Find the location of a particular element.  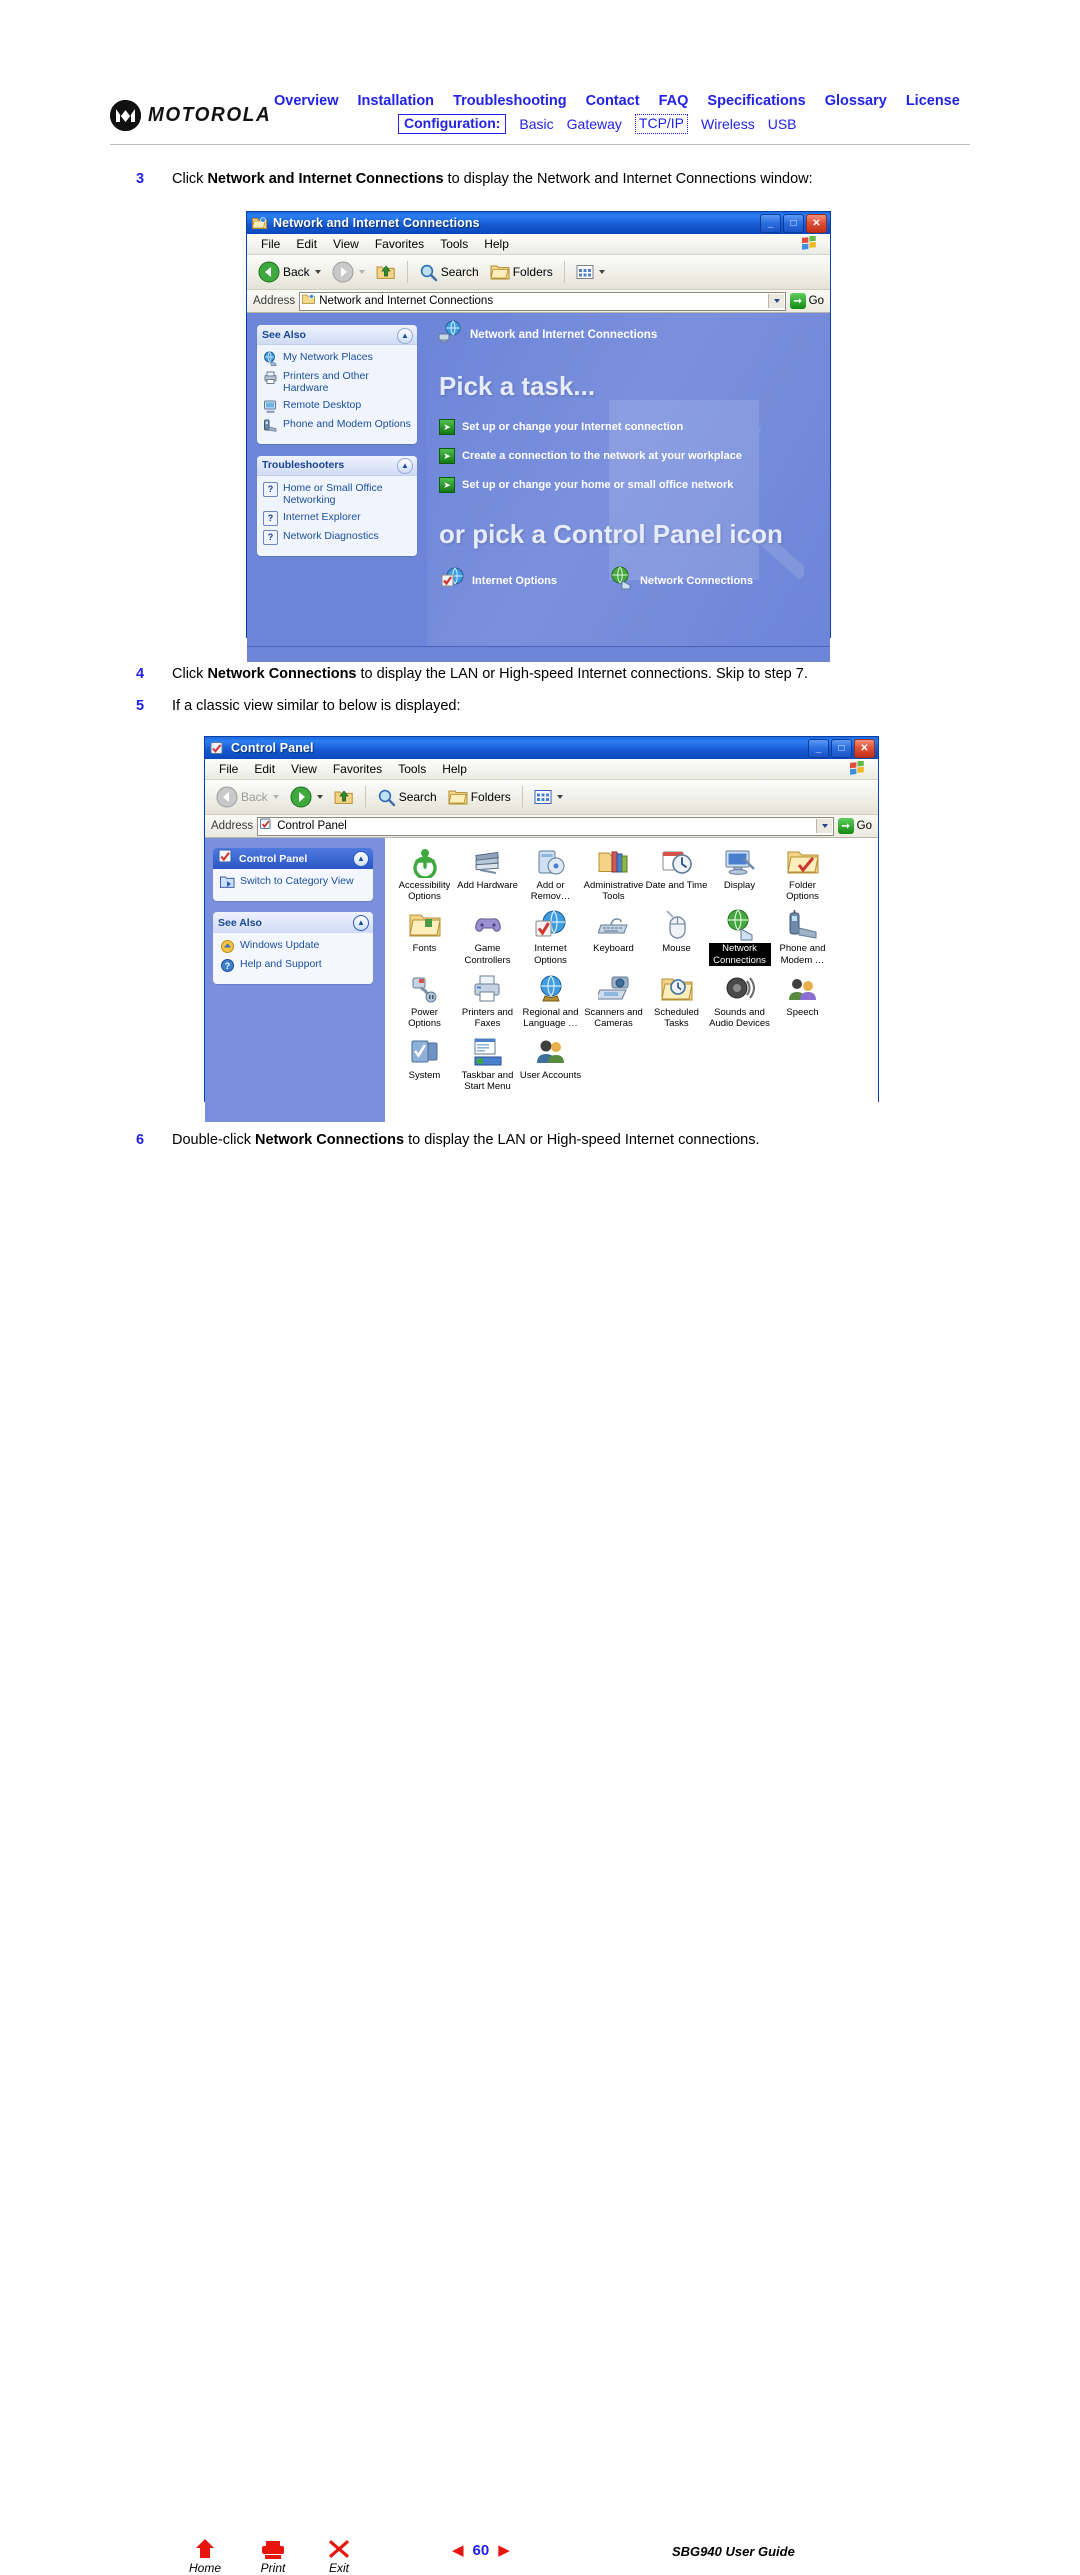

sidebar-item-remote-desktop: Remote Desktop is located at coordinates (337, 406).